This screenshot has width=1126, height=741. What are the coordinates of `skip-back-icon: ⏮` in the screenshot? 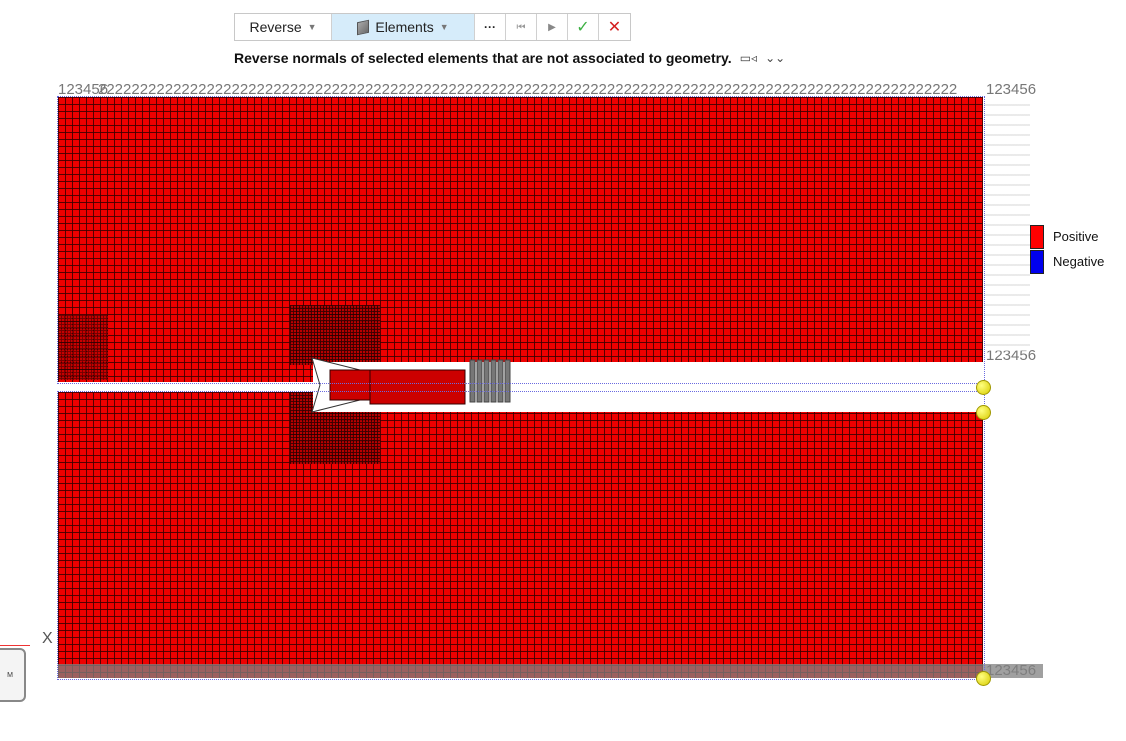 It's located at (521, 27).